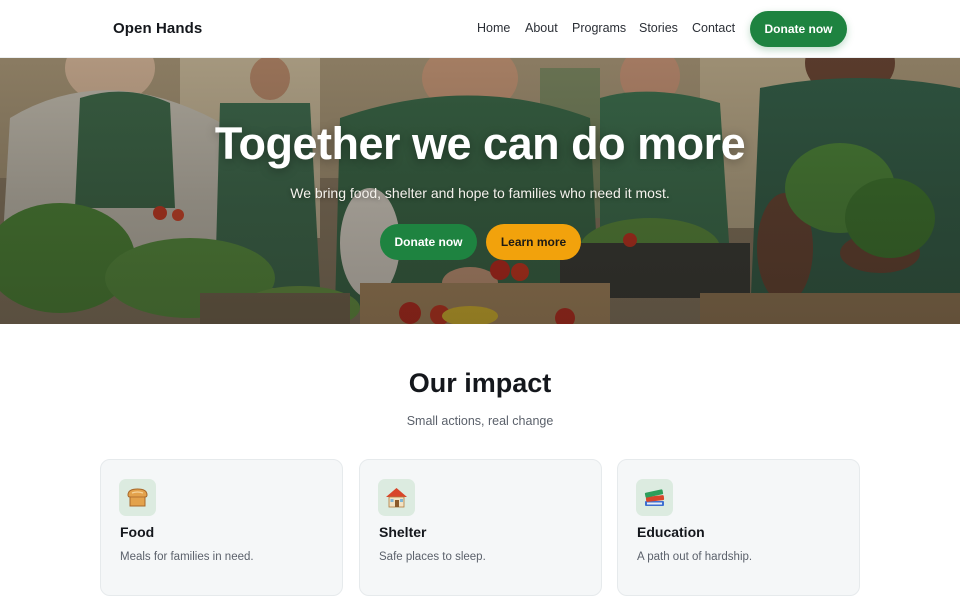 The height and width of the screenshot is (600, 960). I want to click on nav-contact: Contact, so click(713, 28).